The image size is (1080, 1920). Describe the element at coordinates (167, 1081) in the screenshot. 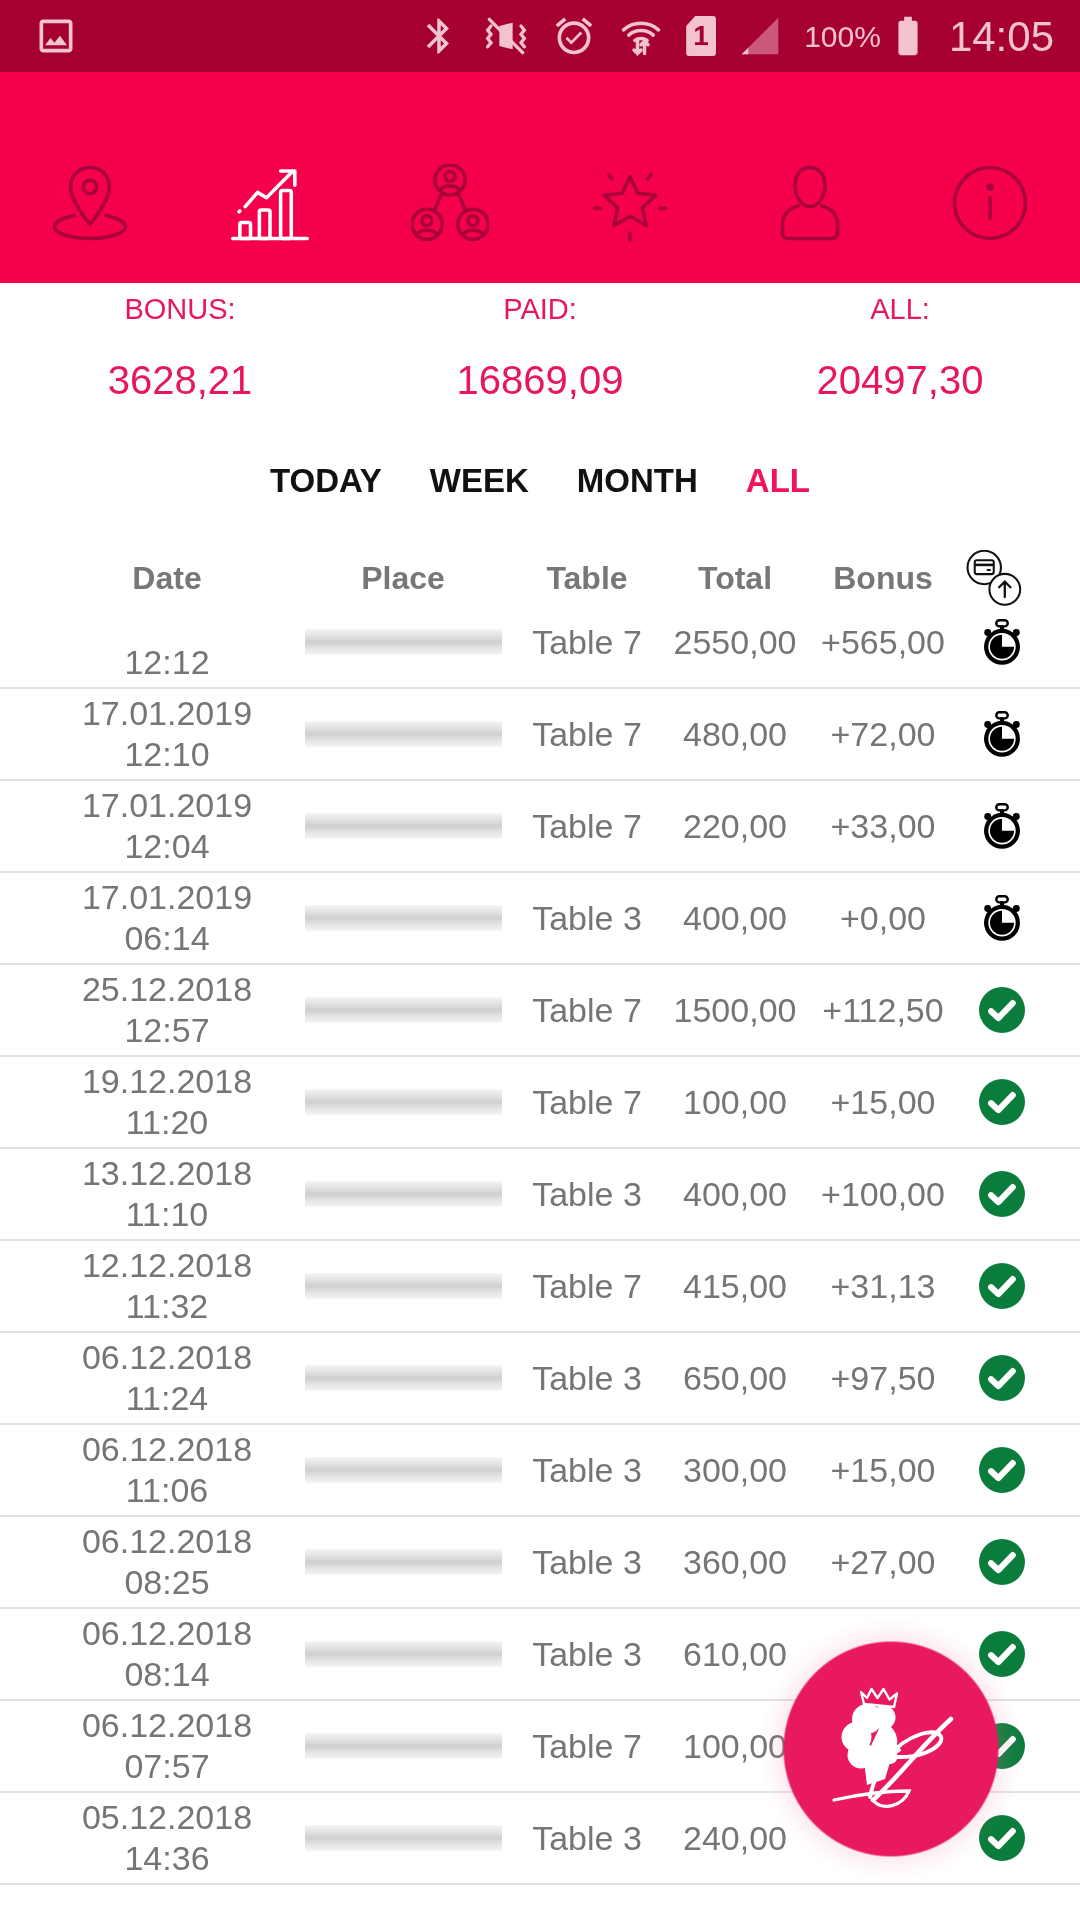

I see `row-date: 19.12.2018` at that location.